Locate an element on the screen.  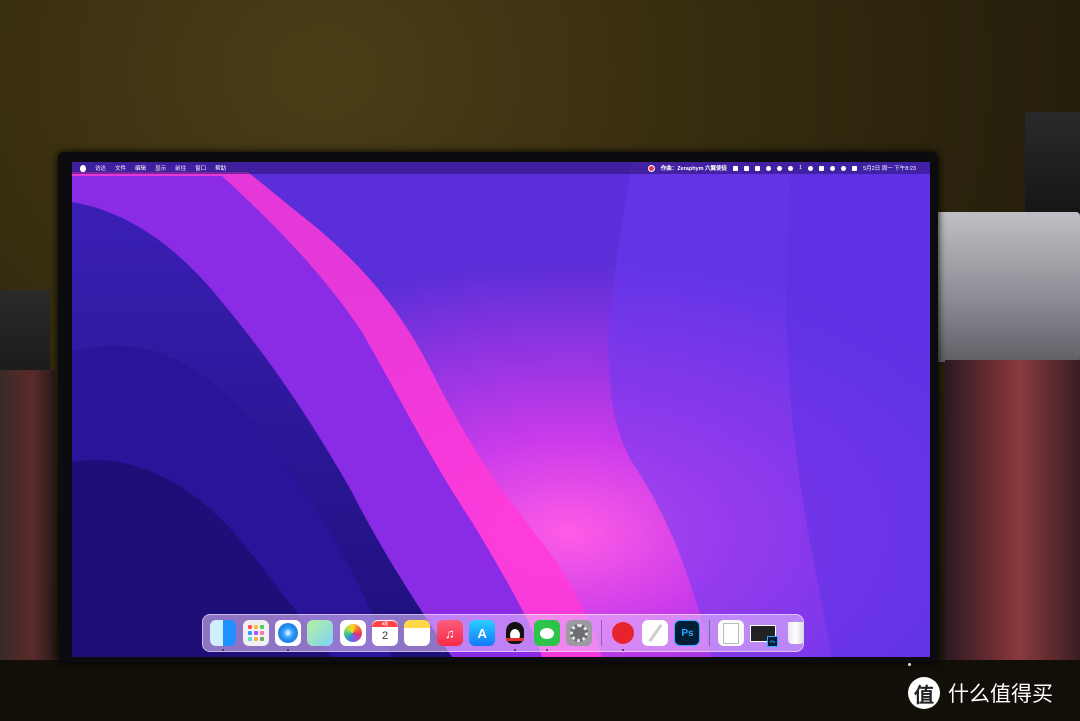
finder-icon is located at coordinates (223, 635).